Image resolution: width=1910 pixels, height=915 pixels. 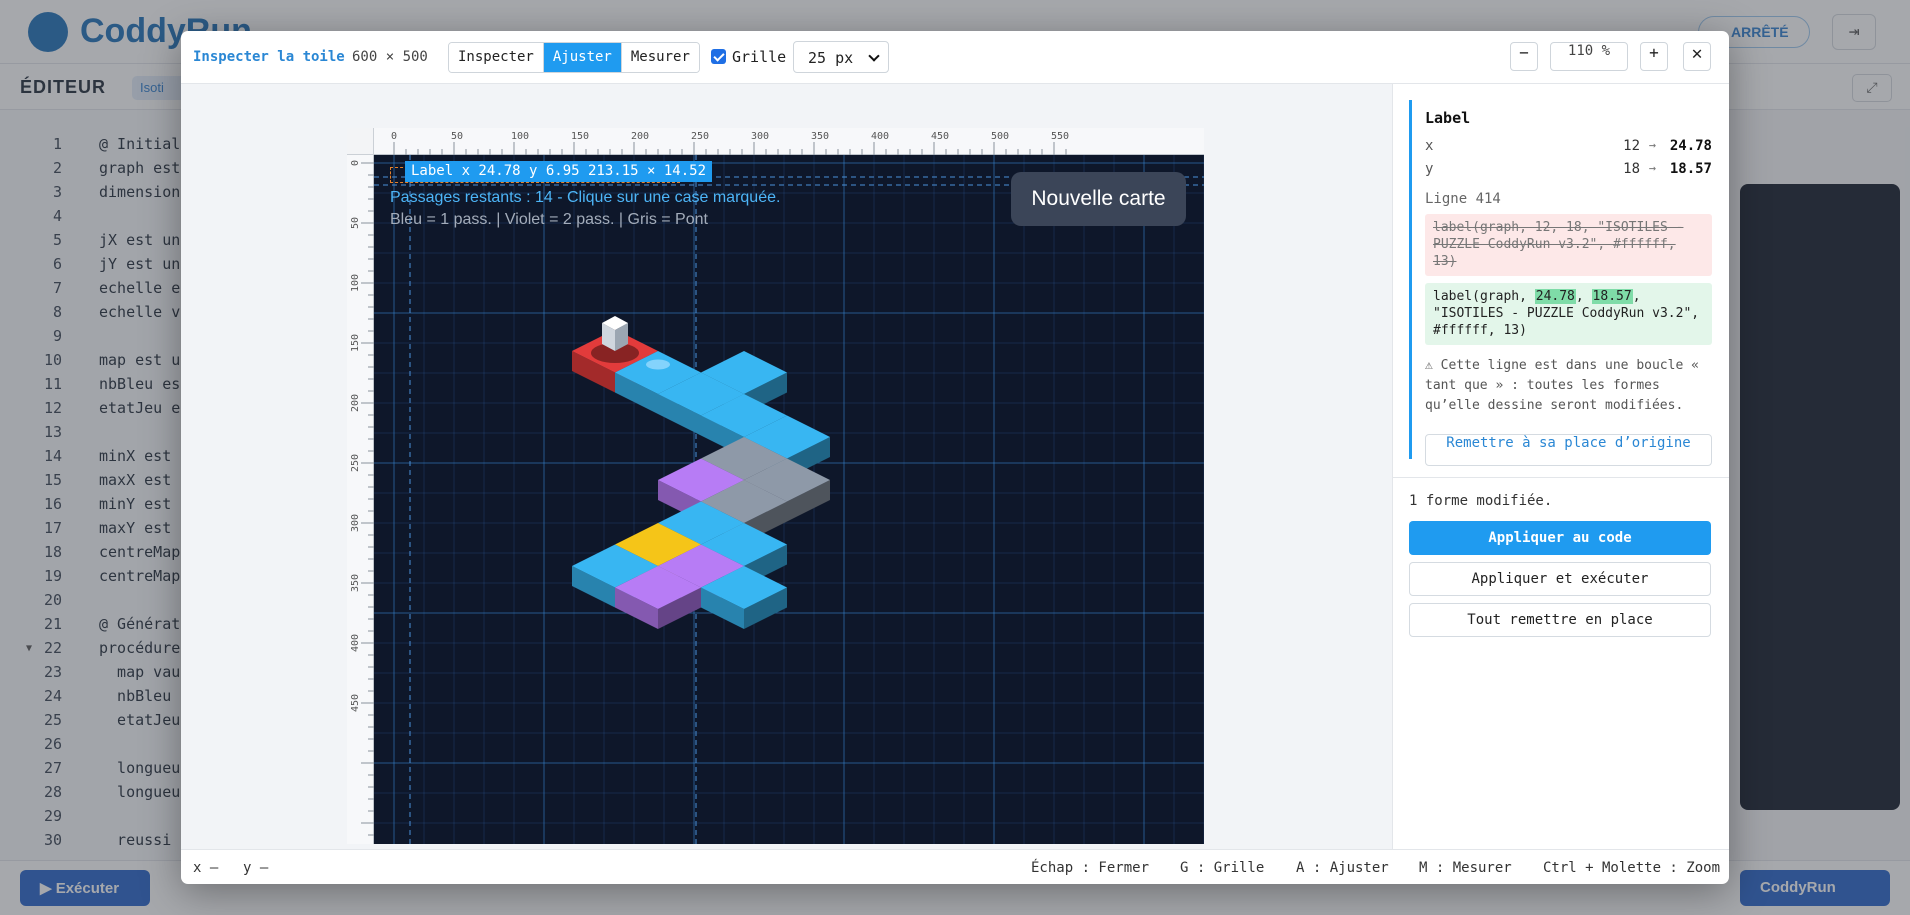 I want to click on new-y-highlight: 18.57, so click(x=1612, y=296).